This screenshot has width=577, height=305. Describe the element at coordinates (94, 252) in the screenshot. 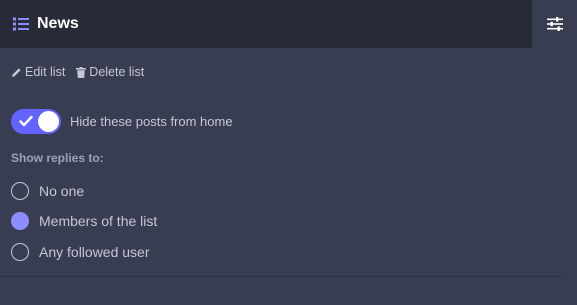

I see `radio-label: Any followed user` at that location.